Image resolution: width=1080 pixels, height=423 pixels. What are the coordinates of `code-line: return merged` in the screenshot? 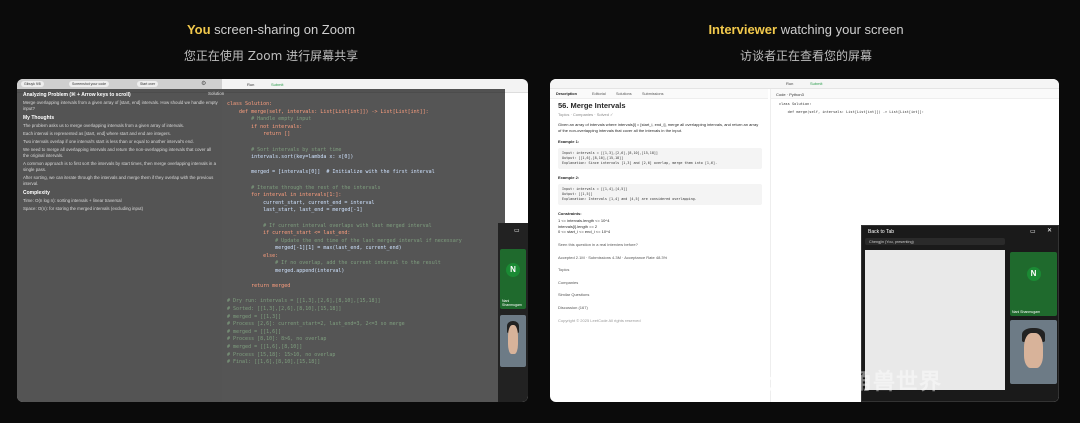 It's located at (259, 286).